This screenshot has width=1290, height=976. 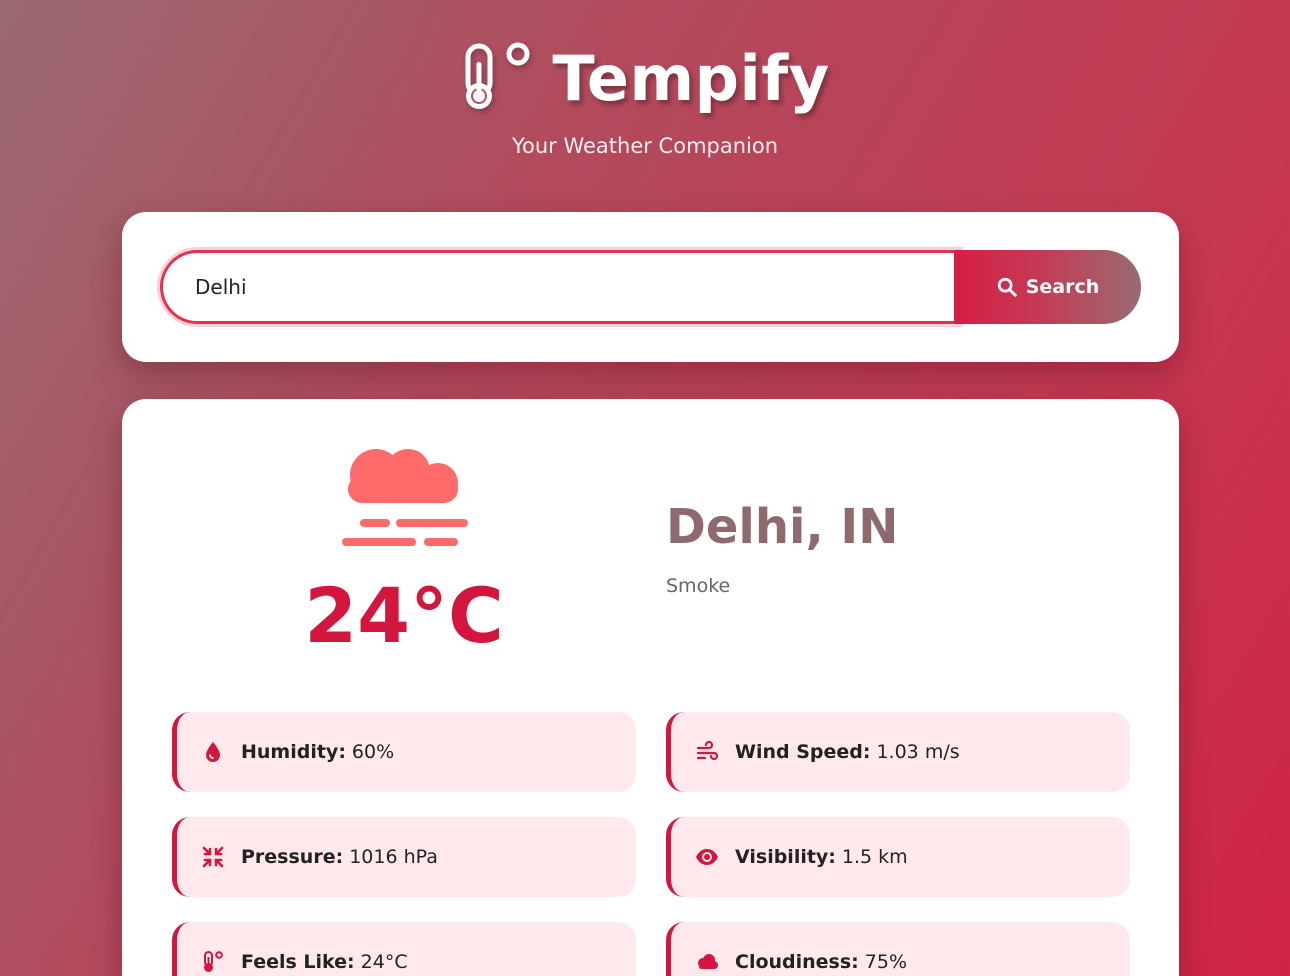 I want to click on detail-wind-speed: Wind Speed: 1.03 m/s, so click(x=898, y=752).